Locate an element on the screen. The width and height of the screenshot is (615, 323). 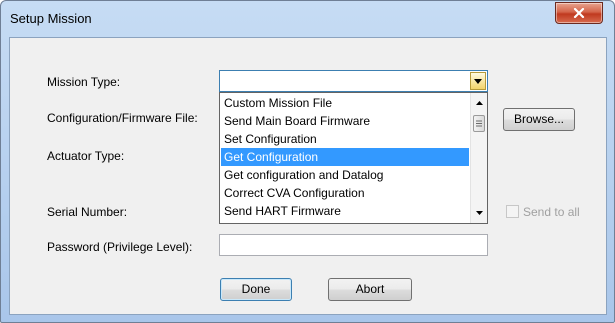
close-button is located at coordinates (579, 13).